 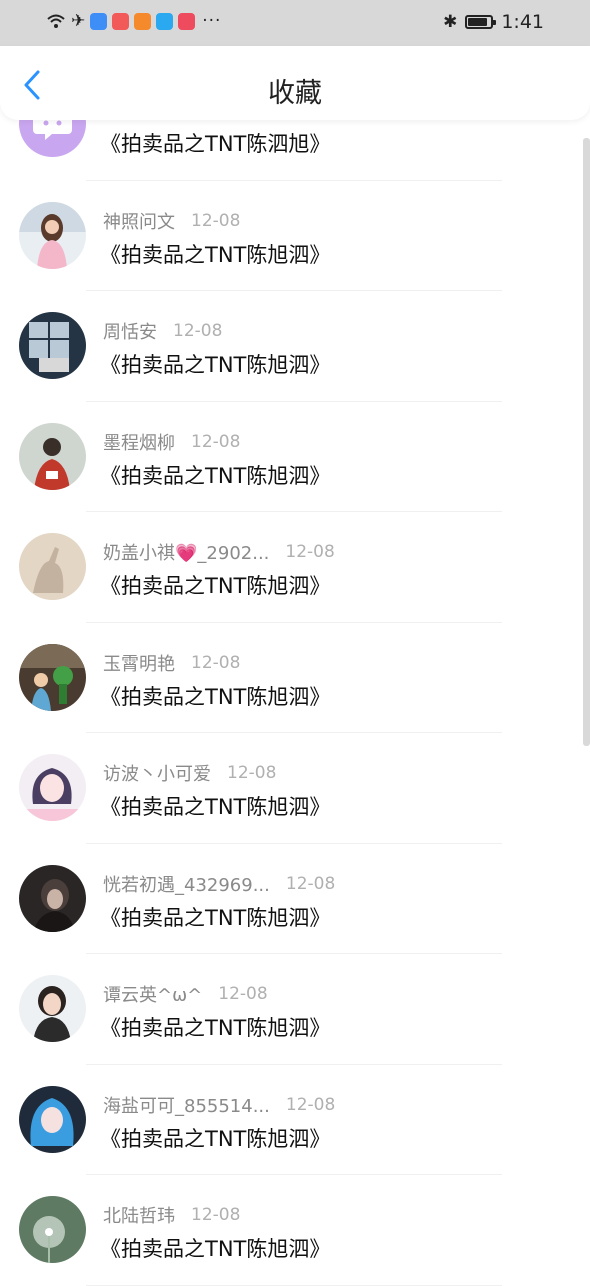 I want to click on dark-portrait-avatar, so click(x=52, y=898).